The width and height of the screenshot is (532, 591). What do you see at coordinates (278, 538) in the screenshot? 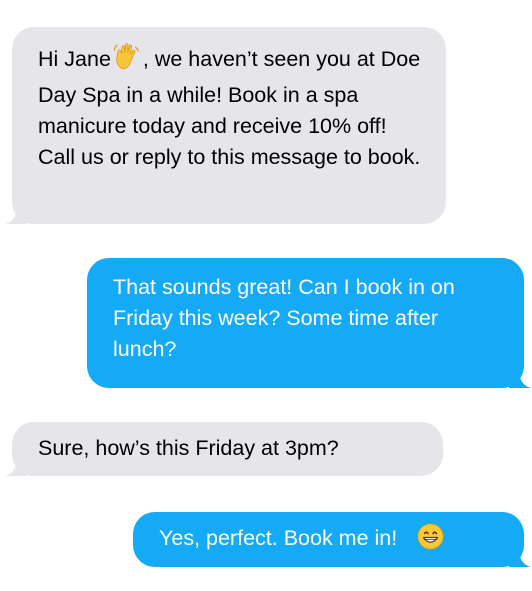
I see `message-text-part: Yes, perfect. Book me in!` at bounding box center [278, 538].